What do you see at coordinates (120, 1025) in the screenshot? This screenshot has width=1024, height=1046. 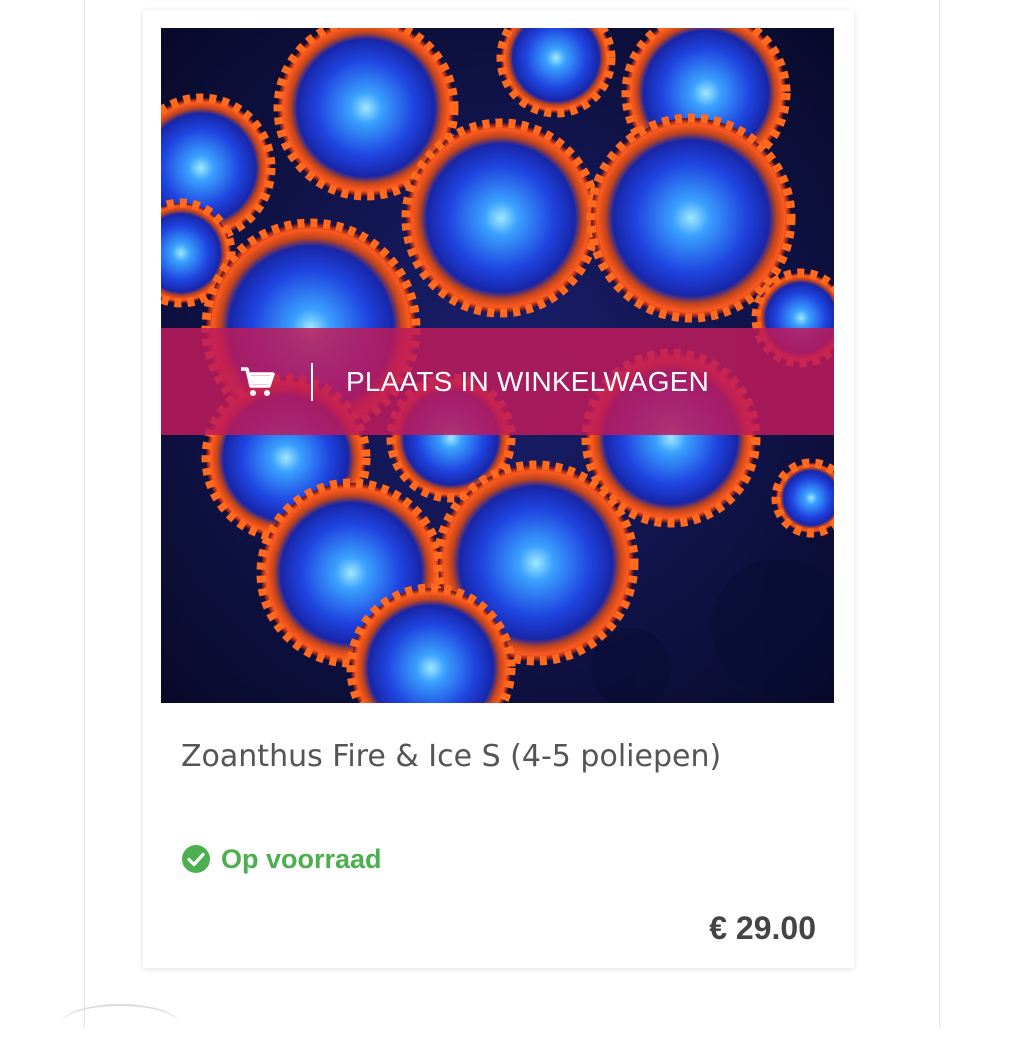 I see `next-card-edge` at bounding box center [120, 1025].